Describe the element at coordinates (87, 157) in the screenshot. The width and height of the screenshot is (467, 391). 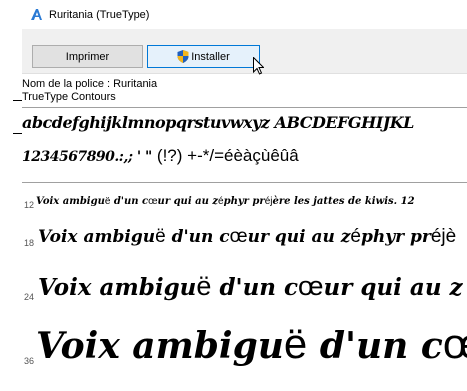
I see `glyph-digits: 1234567890.:,; ' "` at that location.